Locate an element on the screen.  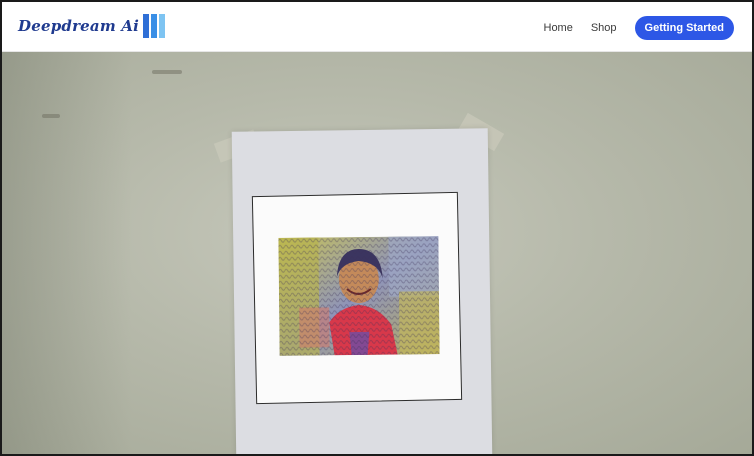
top-navbar: Deepdream Ai Home Shop Getting Started is located at coordinates (377, 27).